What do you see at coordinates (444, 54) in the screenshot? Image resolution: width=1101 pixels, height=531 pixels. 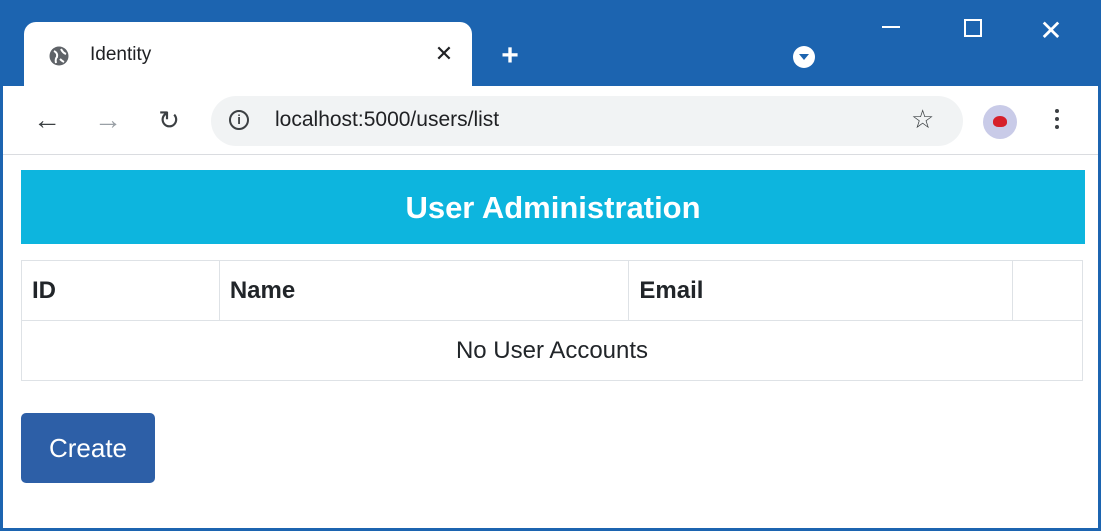 I see `close-icon: ✕` at bounding box center [444, 54].